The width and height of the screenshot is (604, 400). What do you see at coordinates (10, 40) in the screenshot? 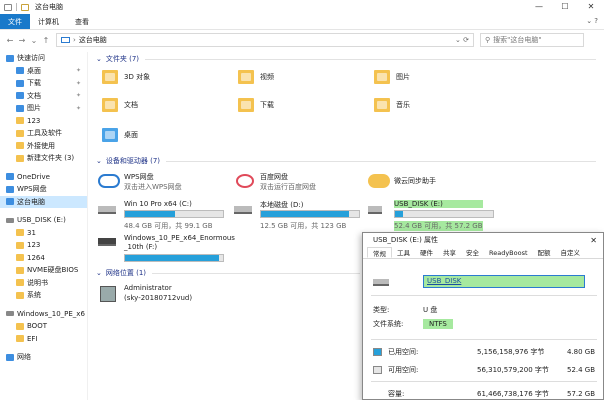
I see `back-icon: ←` at bounding box center [10, 40].